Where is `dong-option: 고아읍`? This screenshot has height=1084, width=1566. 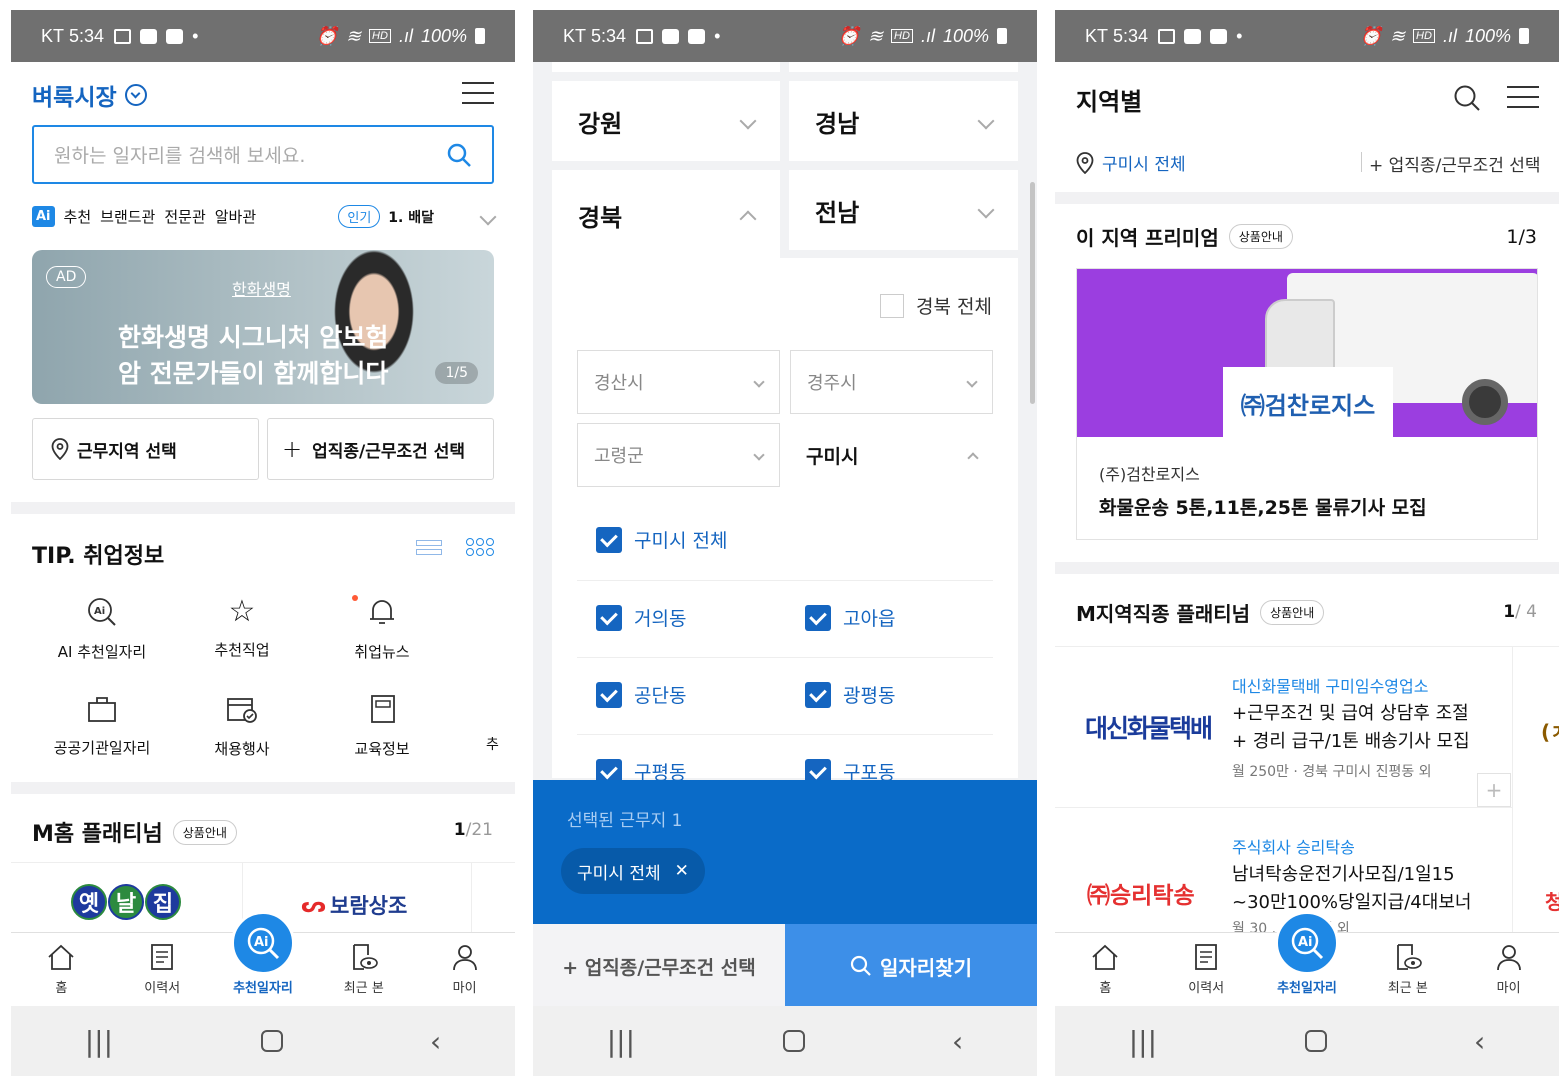 dong-option: 고아읍 is located at coordinates (850, 617).